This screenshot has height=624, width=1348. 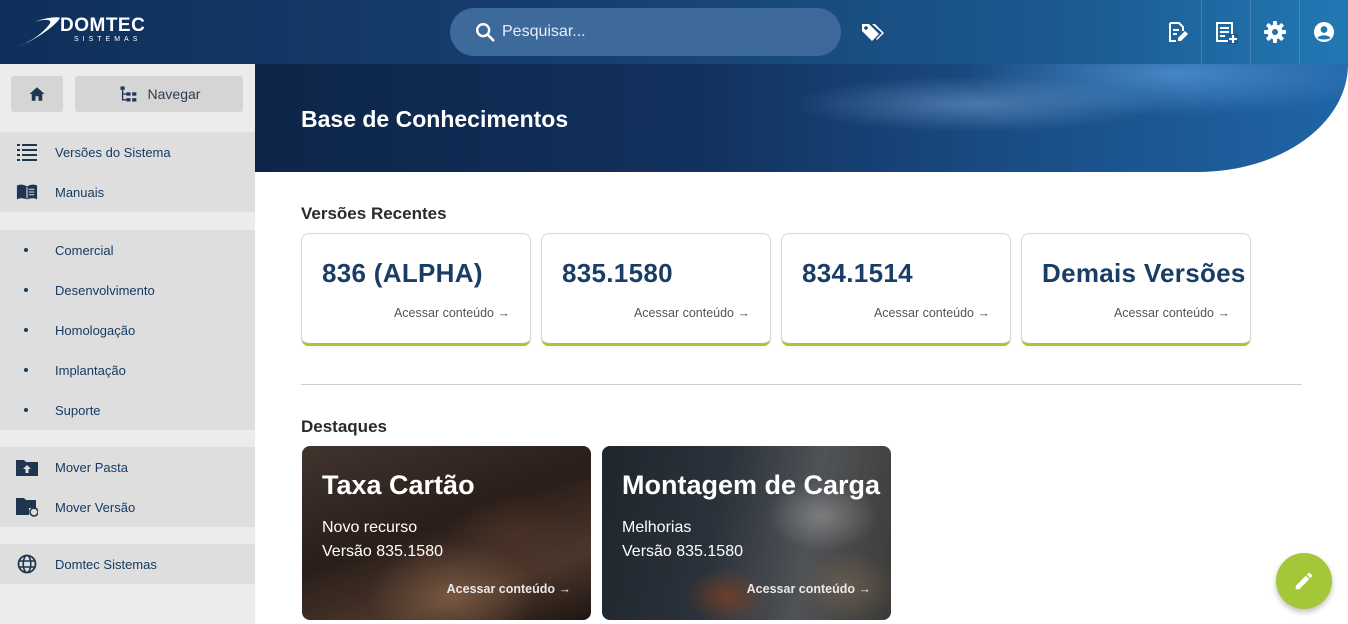 I want to click on add-document-icon, so click(x=1227, y=33).